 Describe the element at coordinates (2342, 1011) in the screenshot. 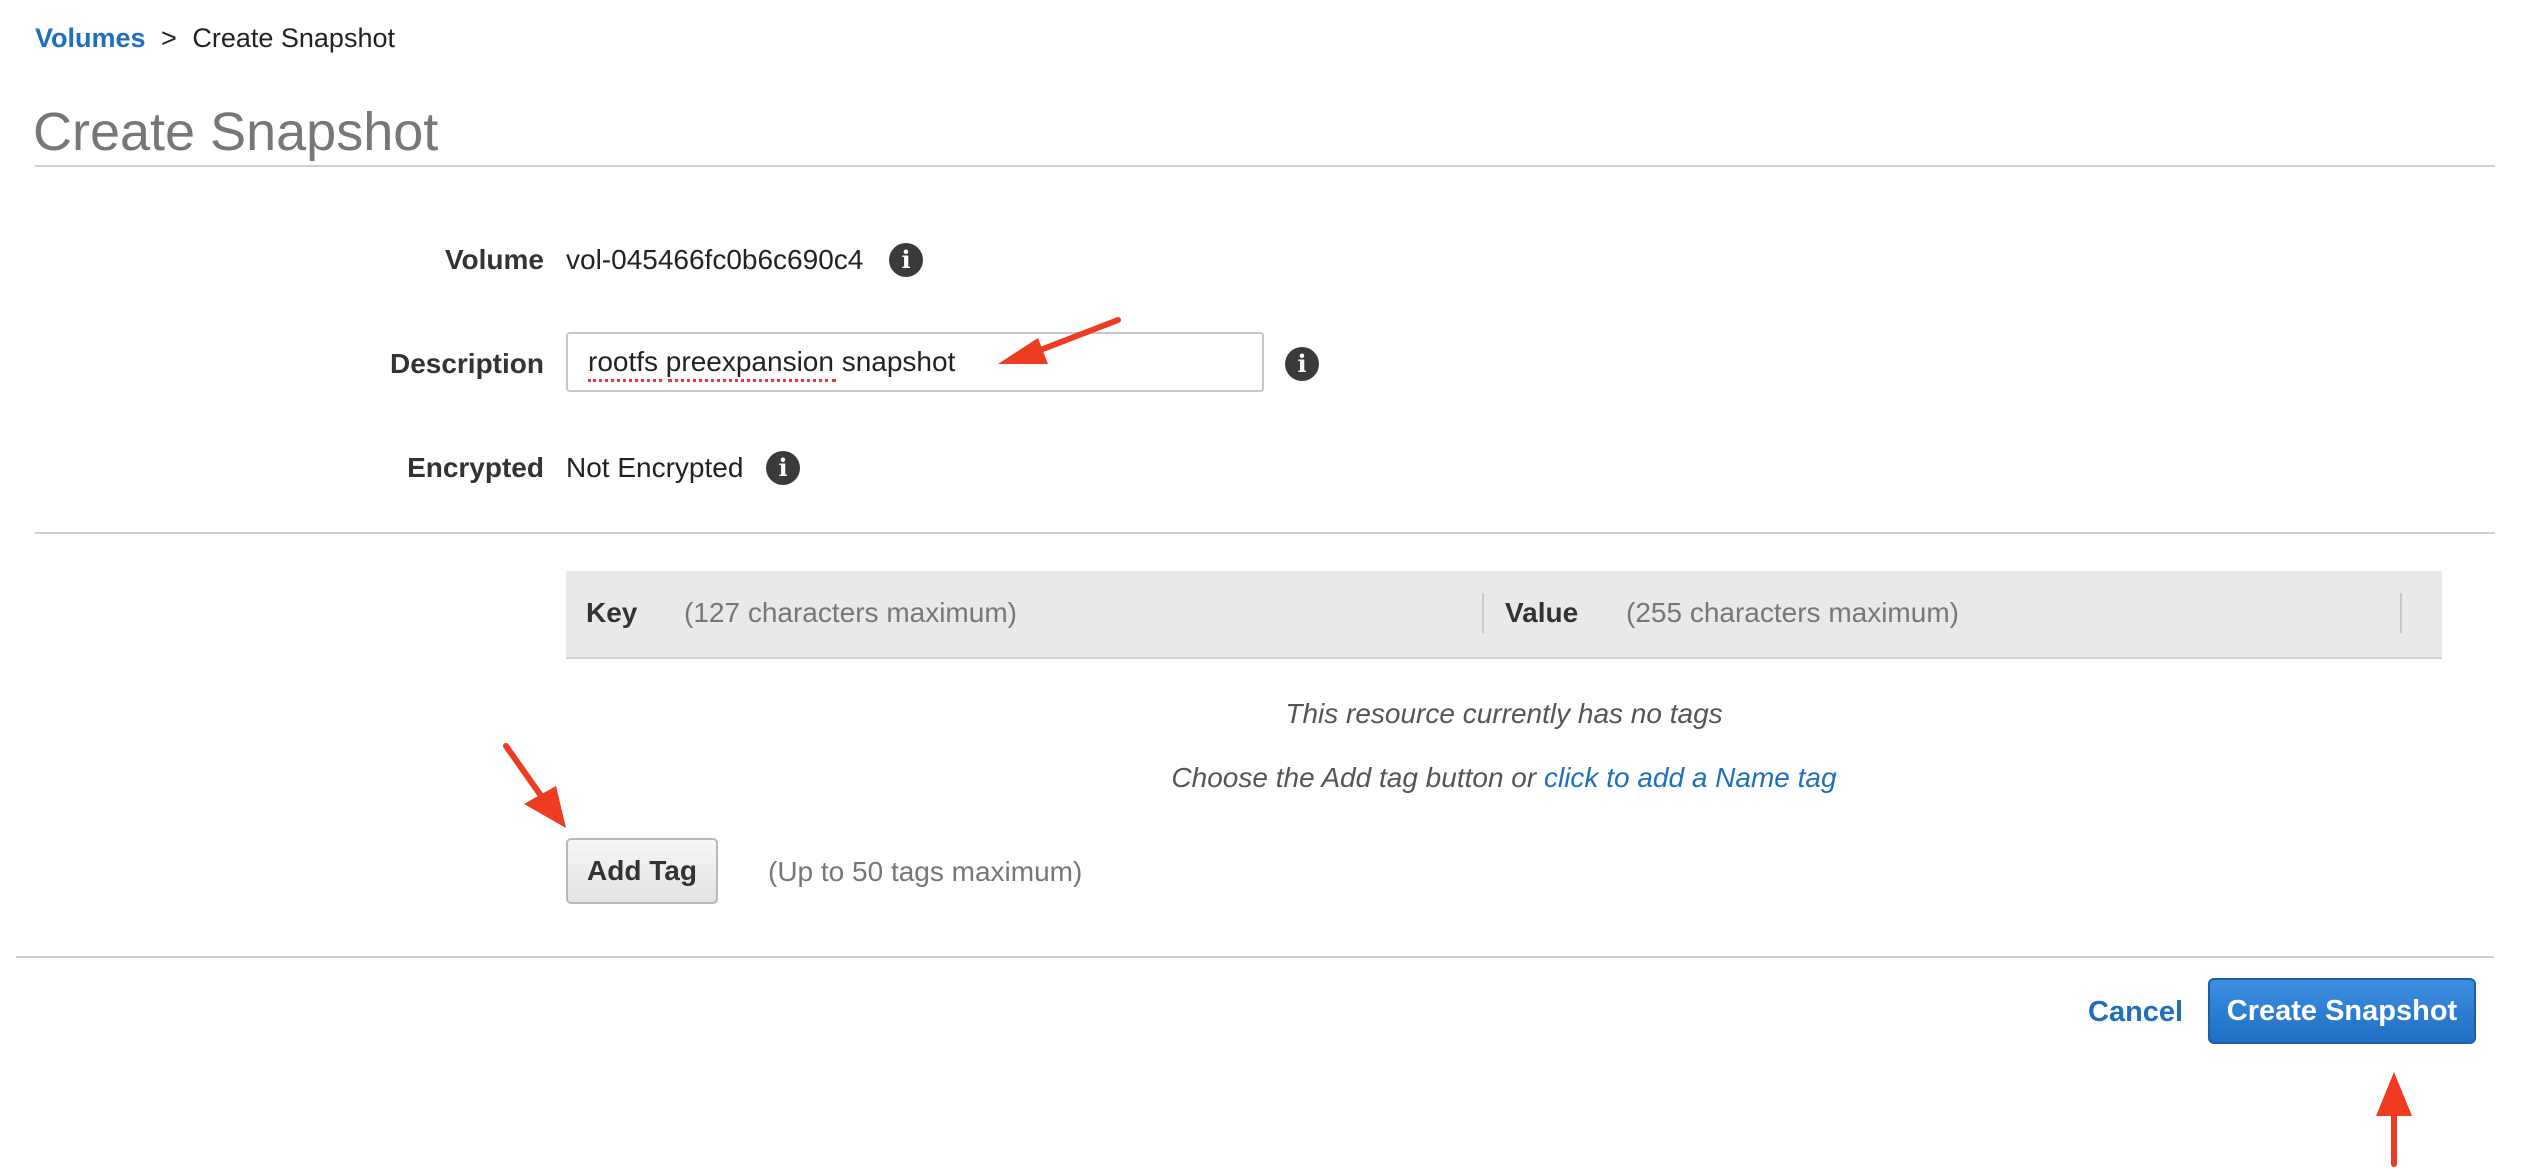

I see `create-snapshot-button: Create Snapshot` at that location.